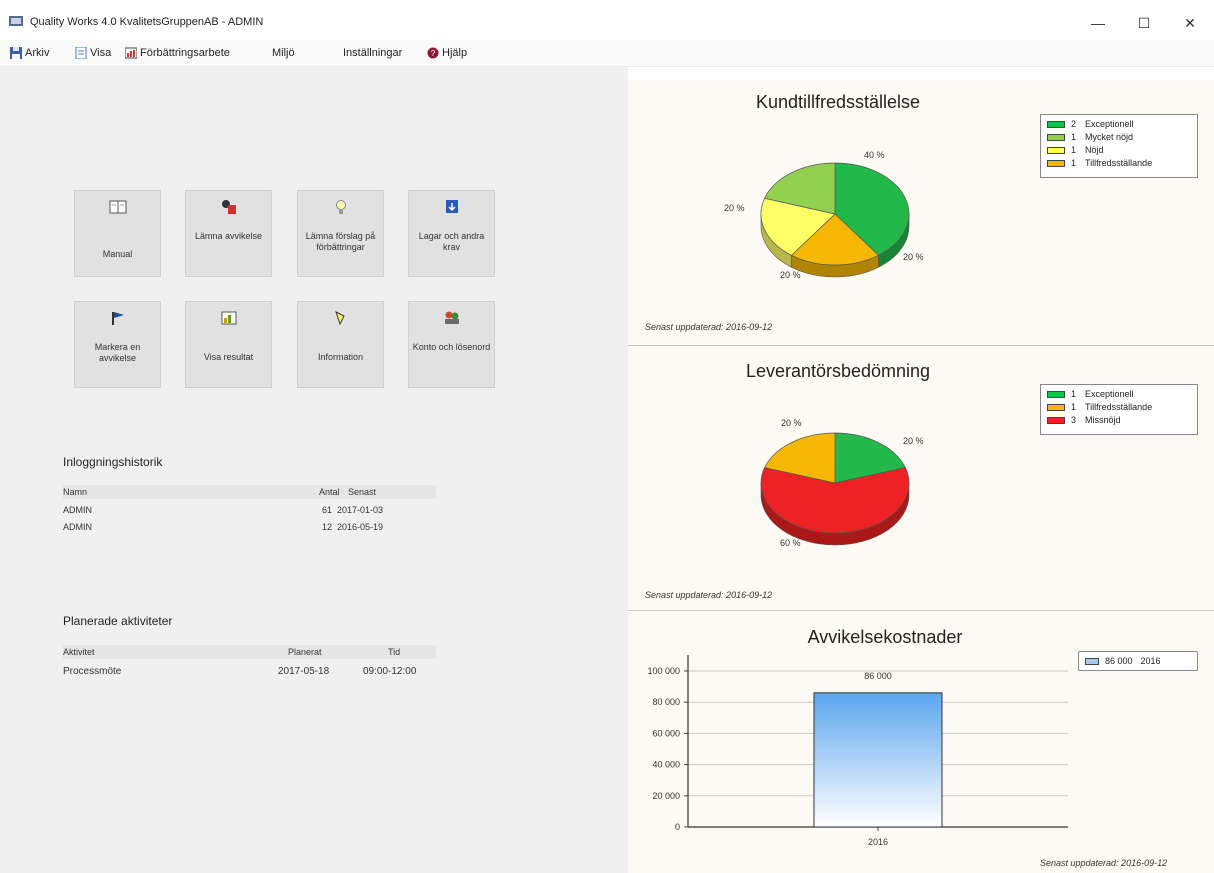  Describe the element at coordinates (340, 233) in the screenshot. I see `tile-lamna-forslag: Lämna förslag på förbättringar` at that location.